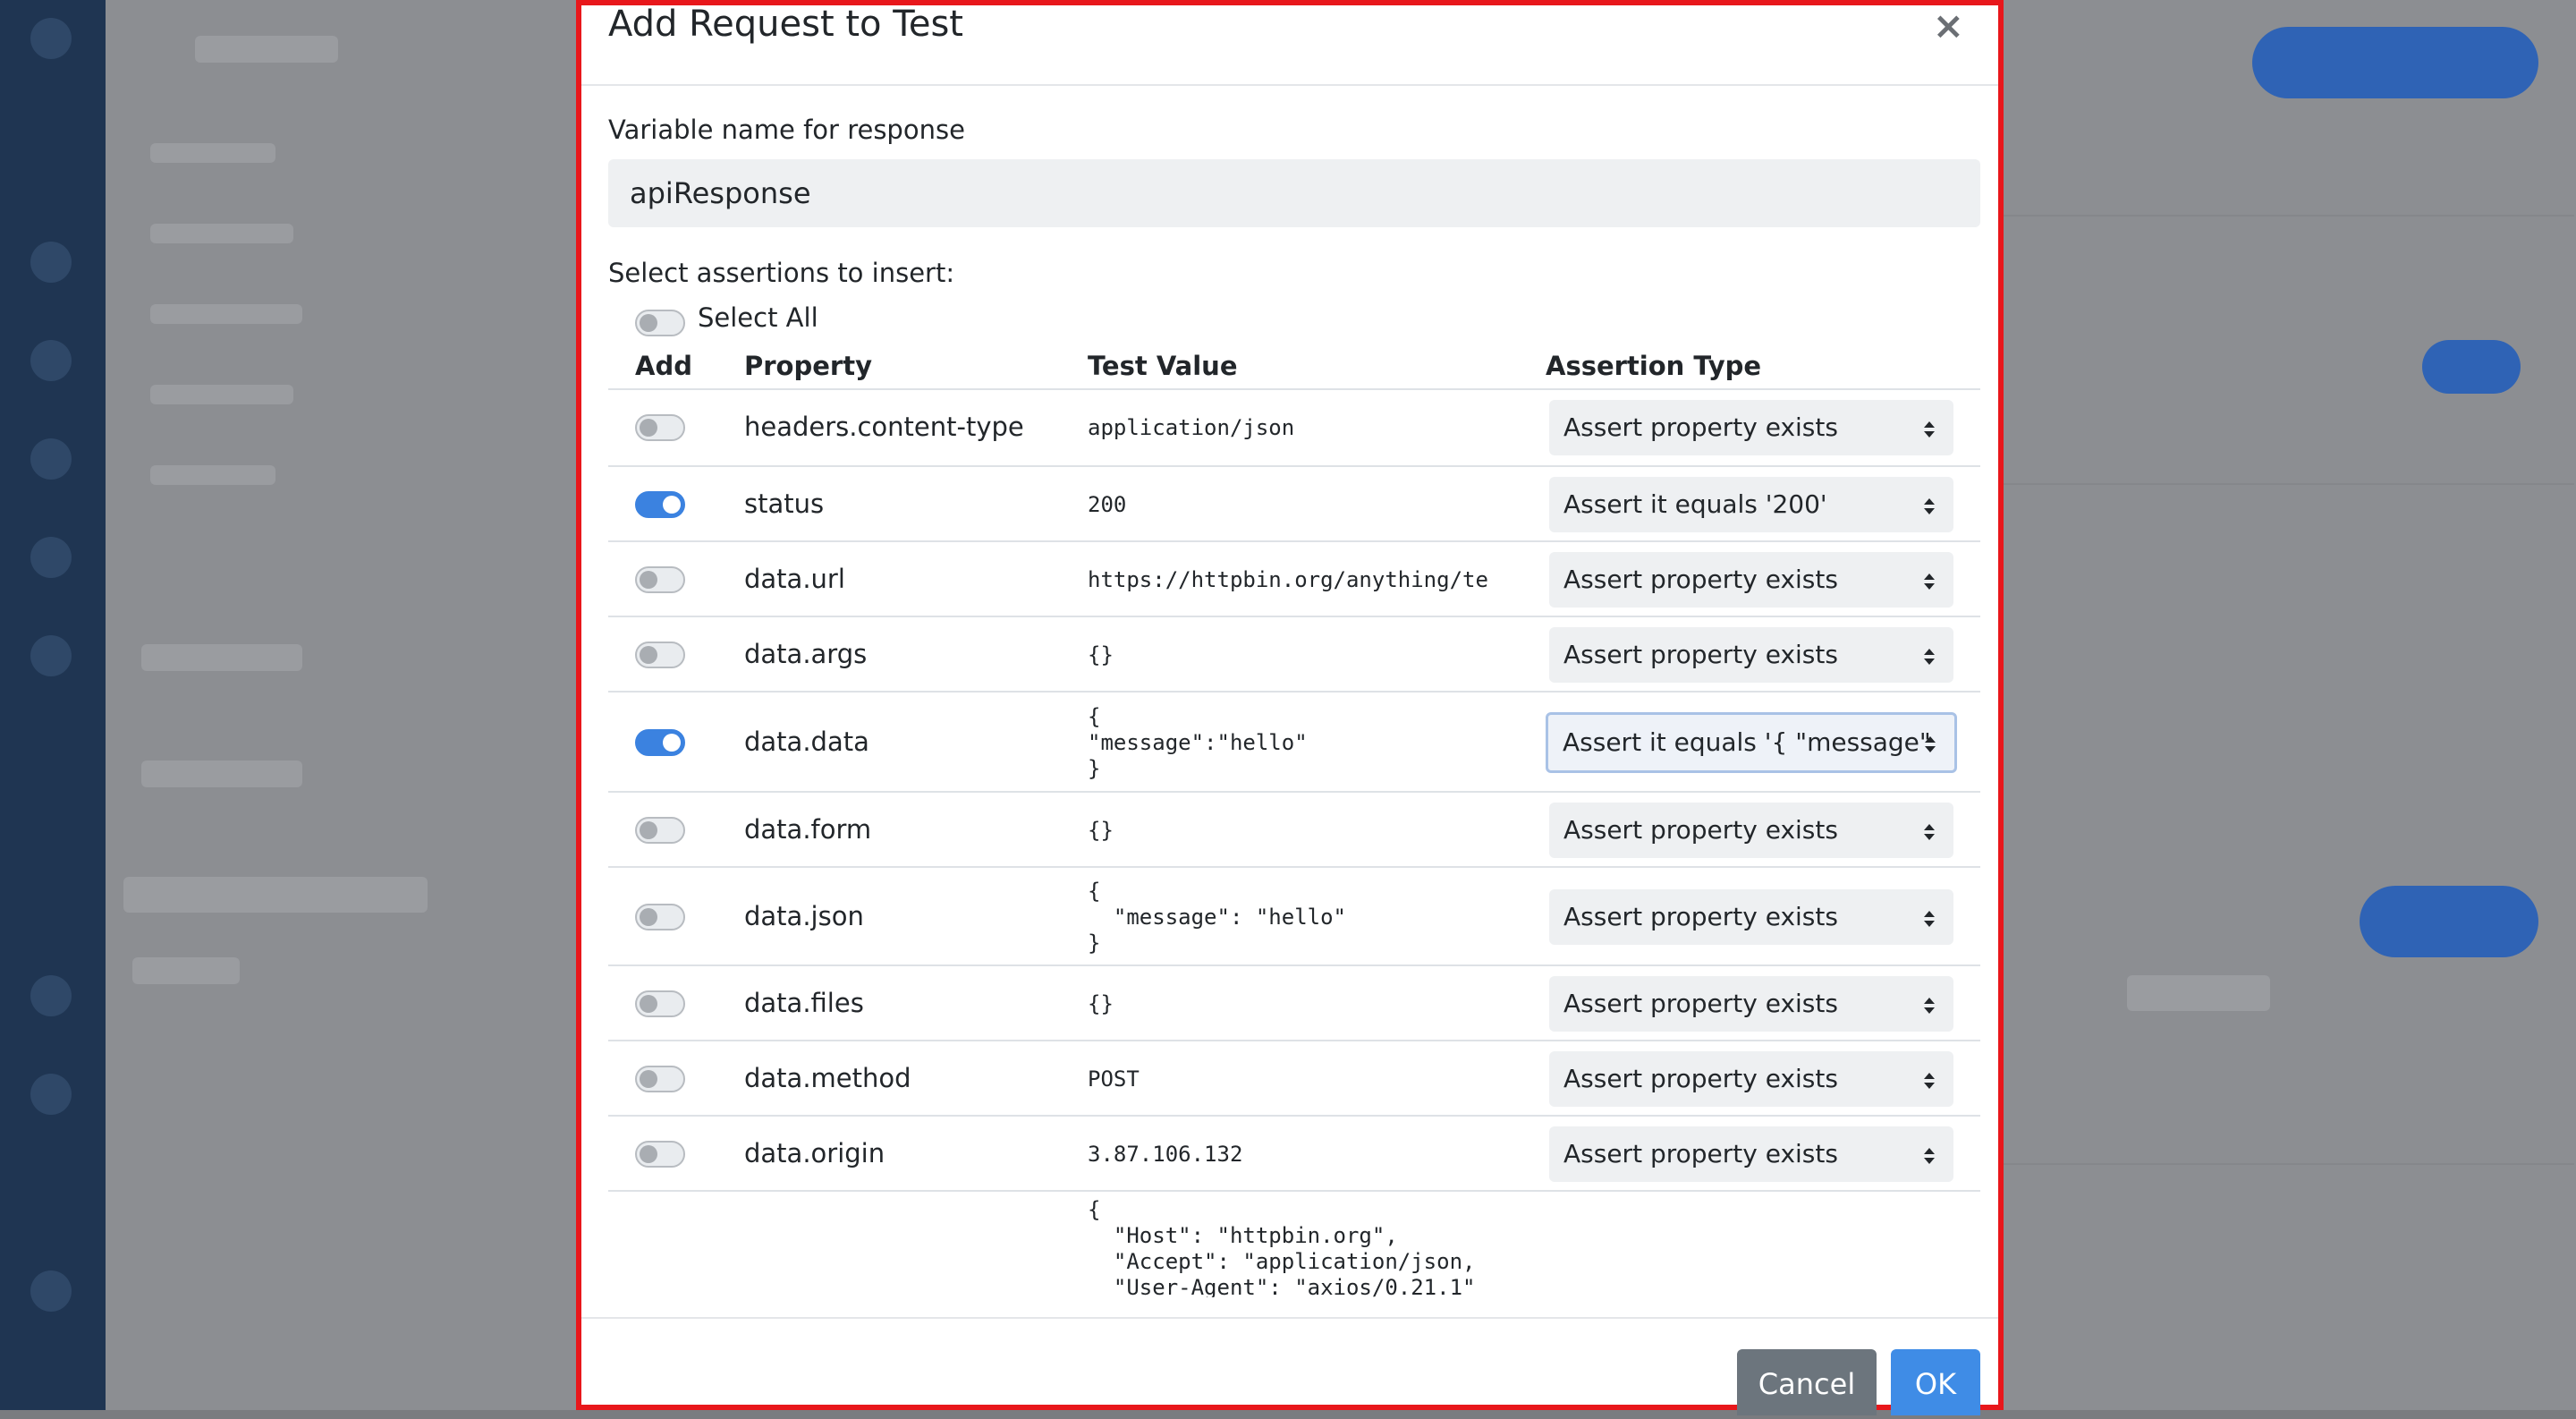 This screenshot has width=2576, height=1419. What do you see at coordinates (1217, 917) in the screenshot?
I see `row-test-value: { "message": "hello" }` at bounding box center [1217, 917].